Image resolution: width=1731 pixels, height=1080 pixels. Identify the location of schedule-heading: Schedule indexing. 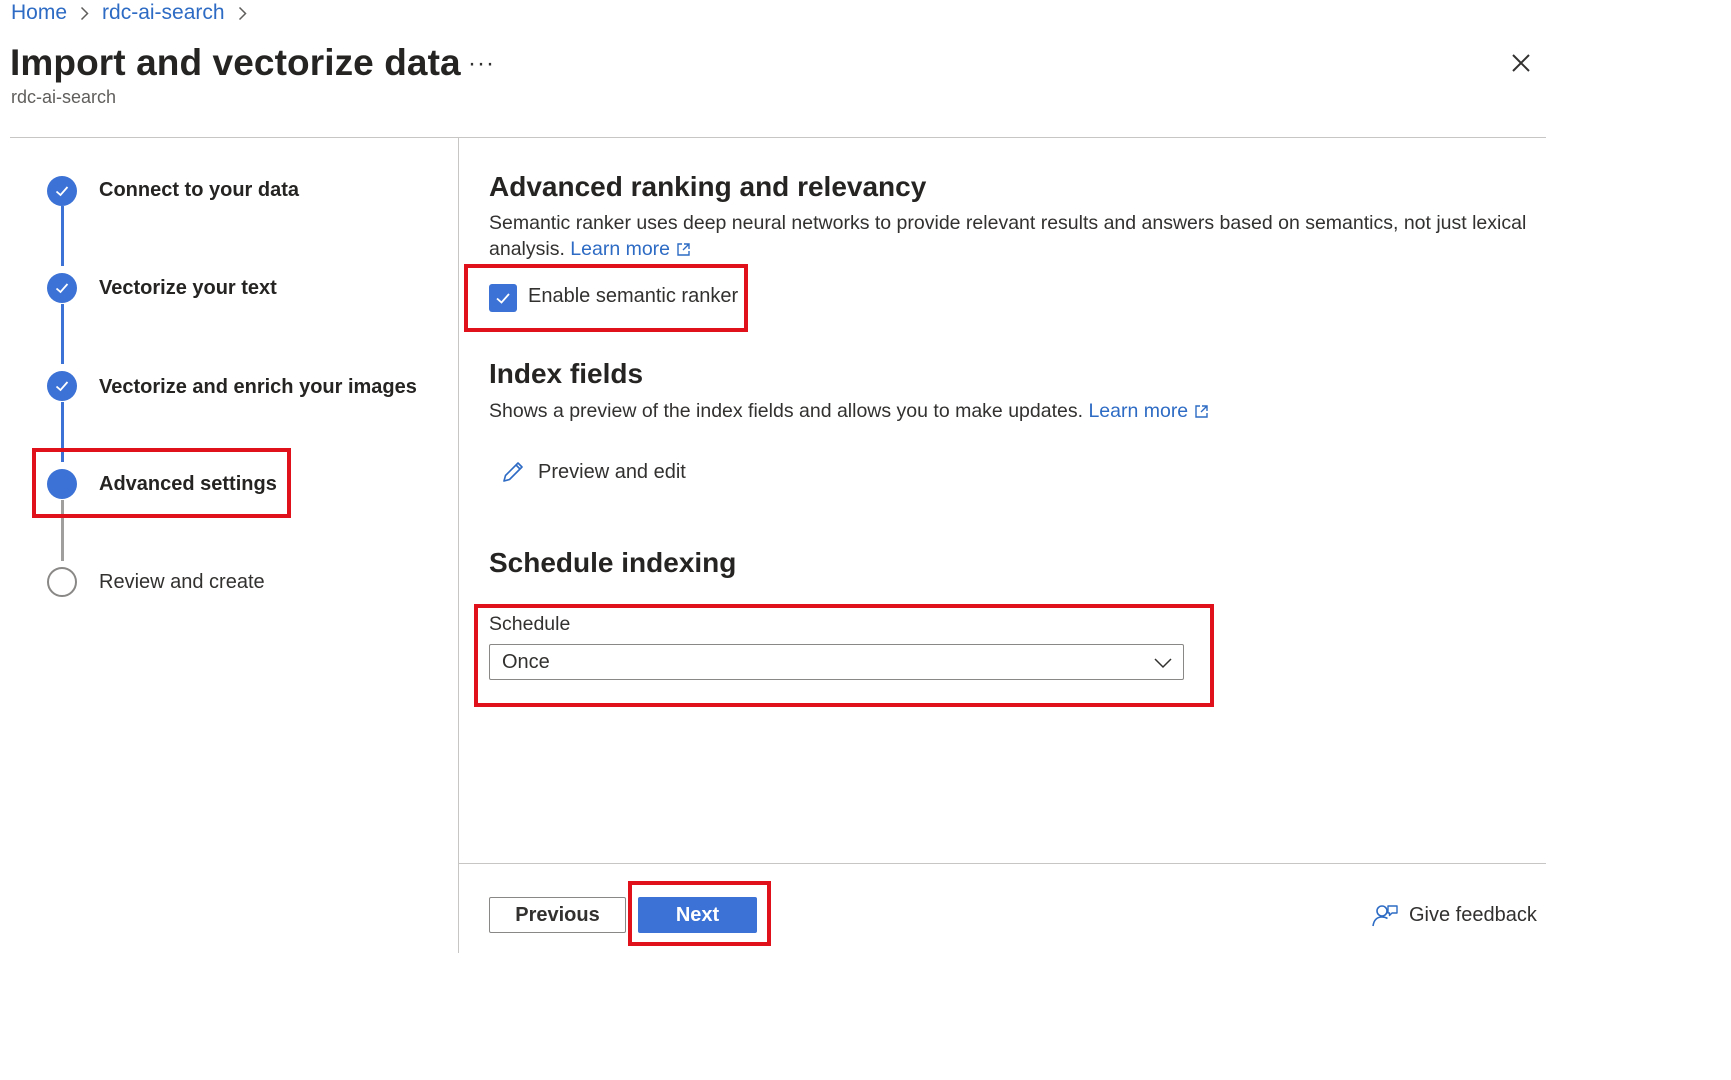
(613, 562).